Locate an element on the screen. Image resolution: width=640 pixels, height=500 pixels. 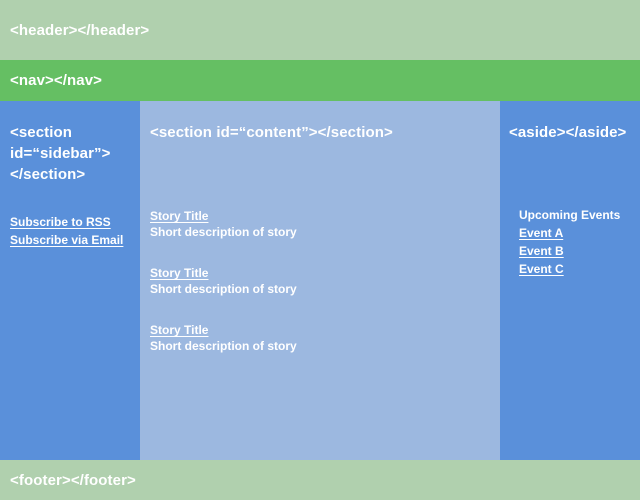
aside-heading: <aside></aside> is located at coordinates (568, 132).